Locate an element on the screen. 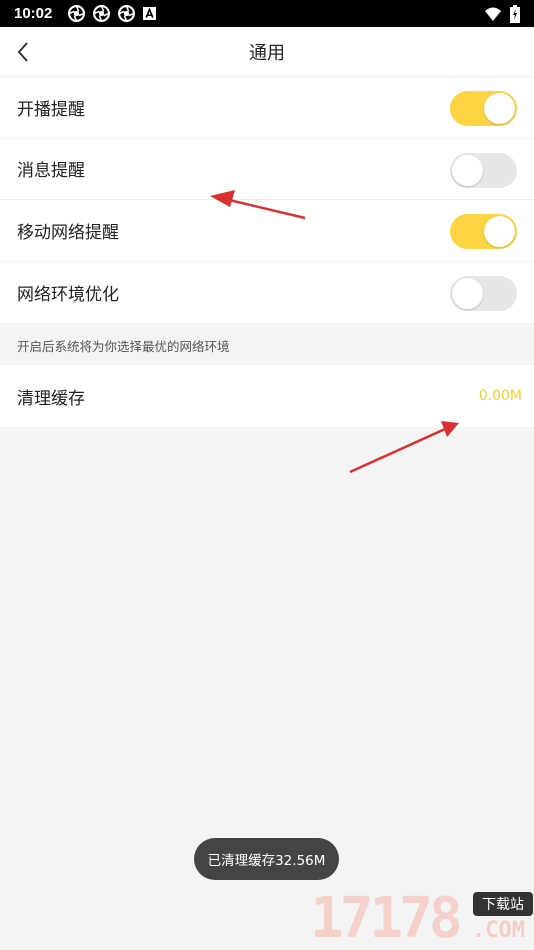 This screenshot has width=534, height=950. site-watermark: 17178 下载站 .COM is located at coordinates (422, 918).